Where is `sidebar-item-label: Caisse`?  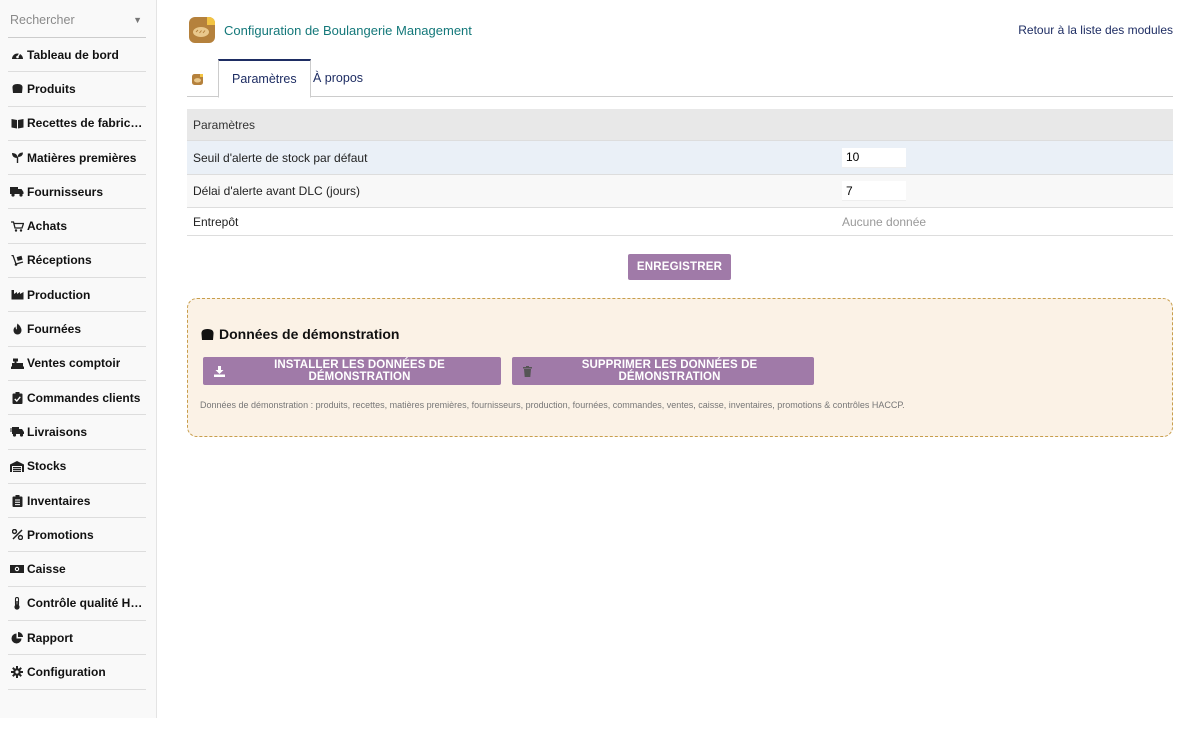
sidebar-item-label: Caisse is located at coordinates (46, 569).